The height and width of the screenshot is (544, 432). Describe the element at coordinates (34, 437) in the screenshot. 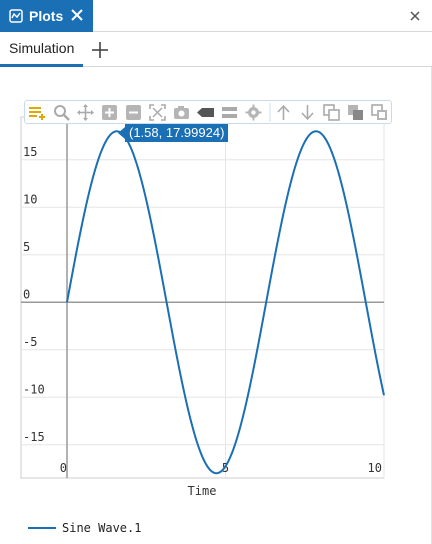

I see `y-tick-label: -15` at that location.